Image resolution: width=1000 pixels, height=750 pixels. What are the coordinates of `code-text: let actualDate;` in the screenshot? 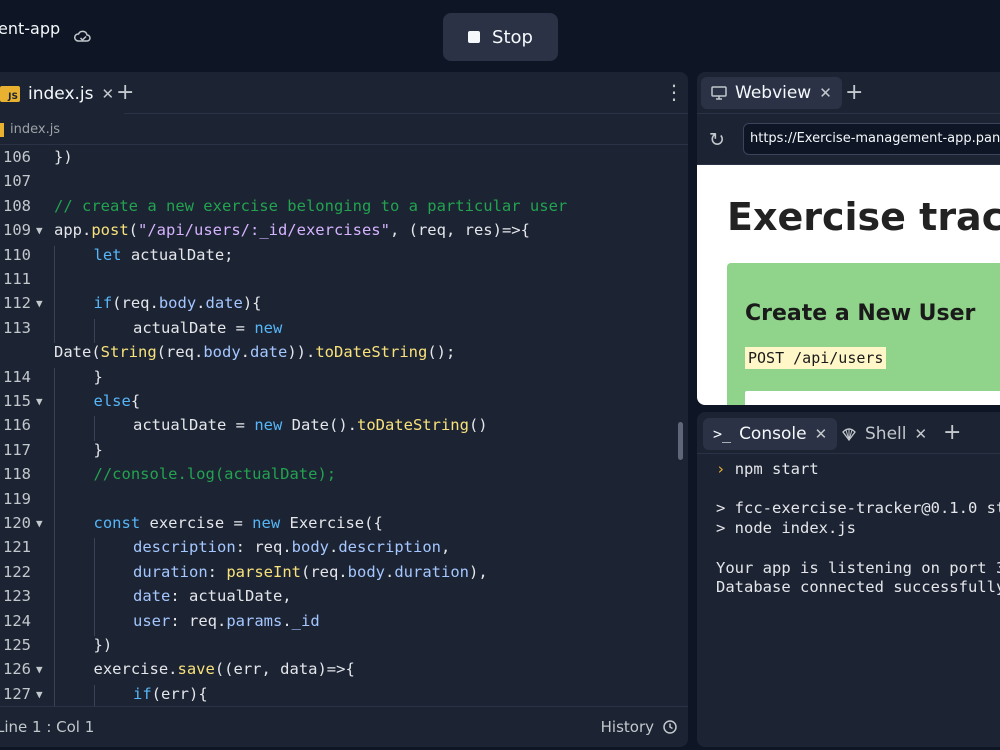 It's located at (163, 254).